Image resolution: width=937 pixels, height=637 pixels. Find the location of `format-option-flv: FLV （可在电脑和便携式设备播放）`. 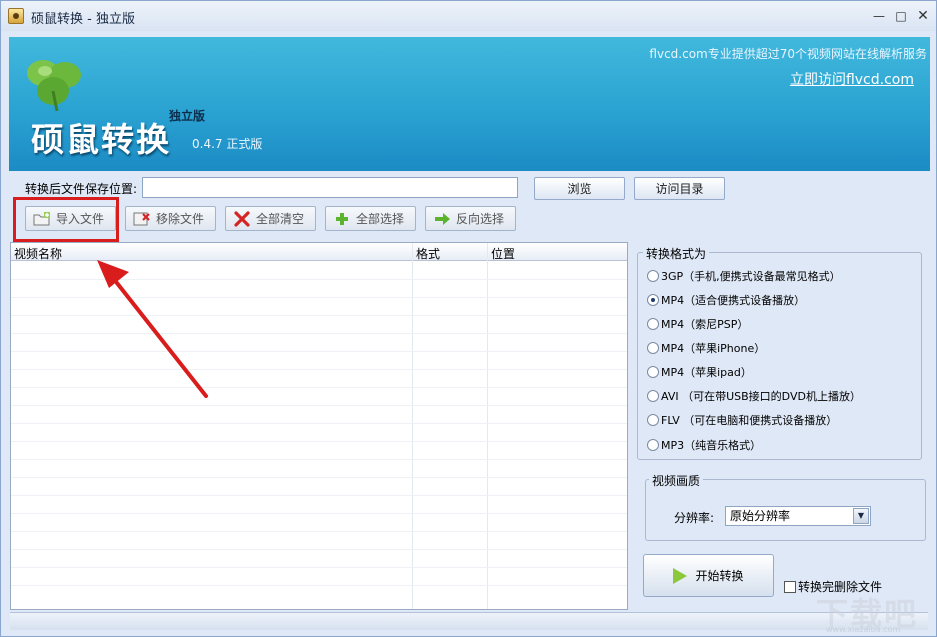

format-option-flv: FLV （可在电脑和便携式设备播放） is located at coordinates (742, 420).